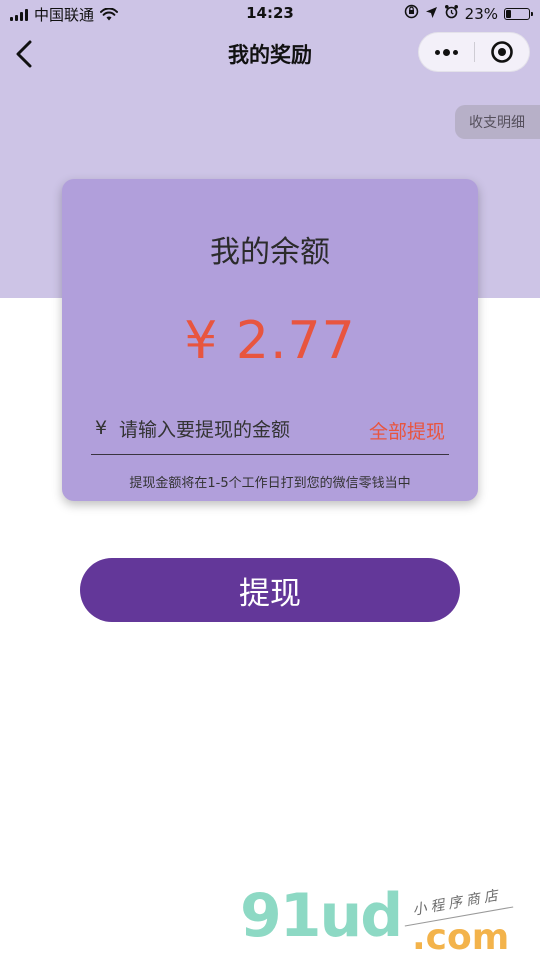 The image size is (540, 960). I want to click on watermark-domain: .com, so click(461, 937).